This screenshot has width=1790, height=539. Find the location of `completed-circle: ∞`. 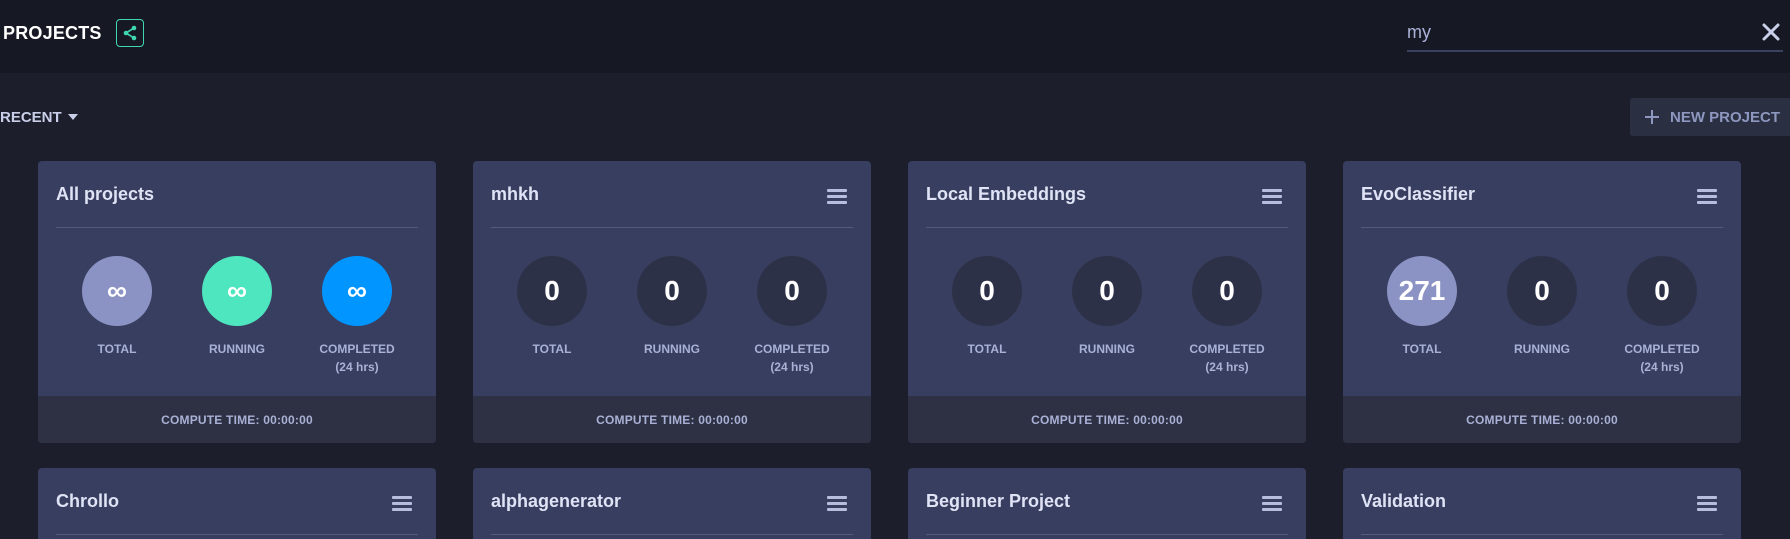

completed-circle: ∞ is located at coordinates (357, 291).